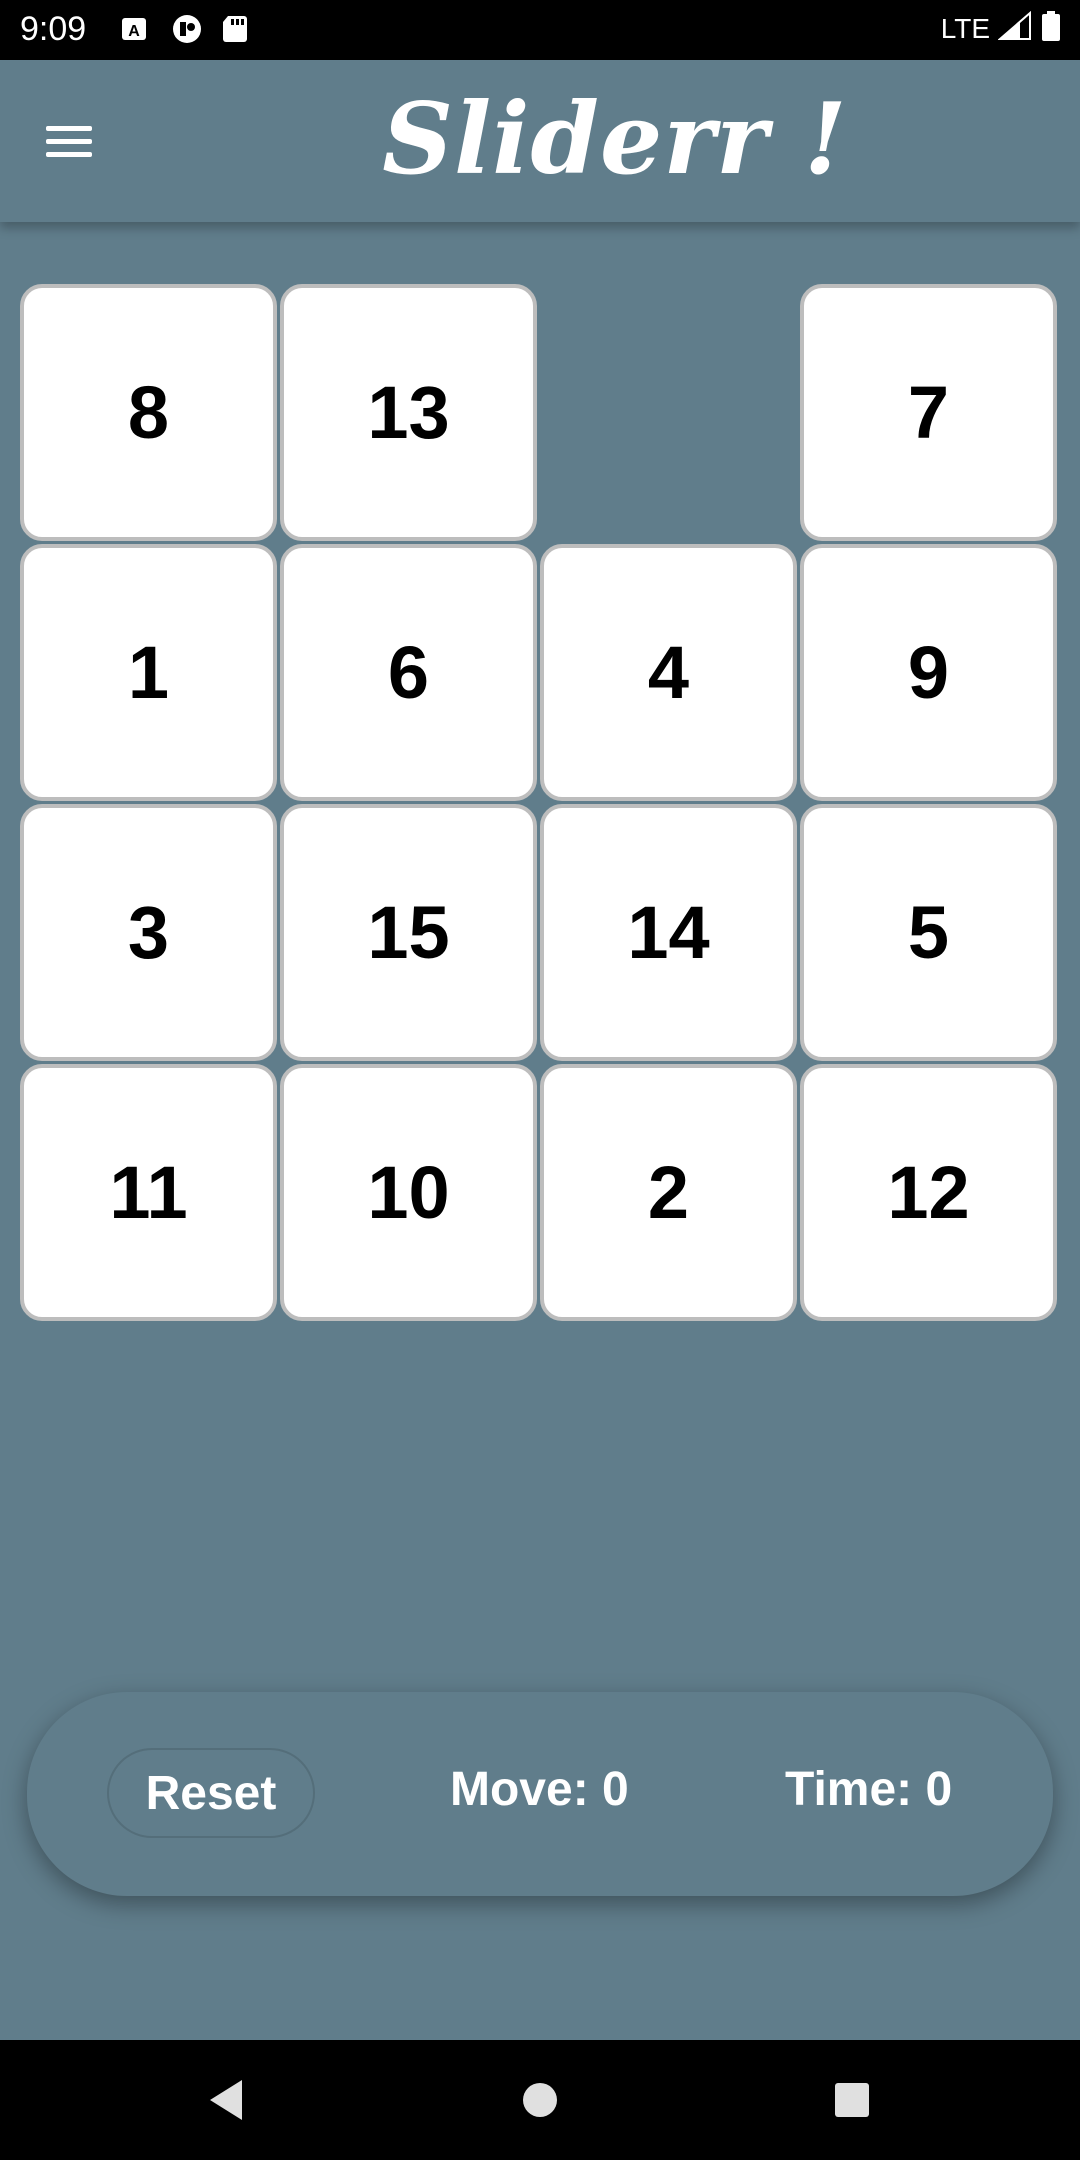 The width and height of the screenshot is (1080, 2160). I want to click on app-title: Sliderr !, so click(615, 139).